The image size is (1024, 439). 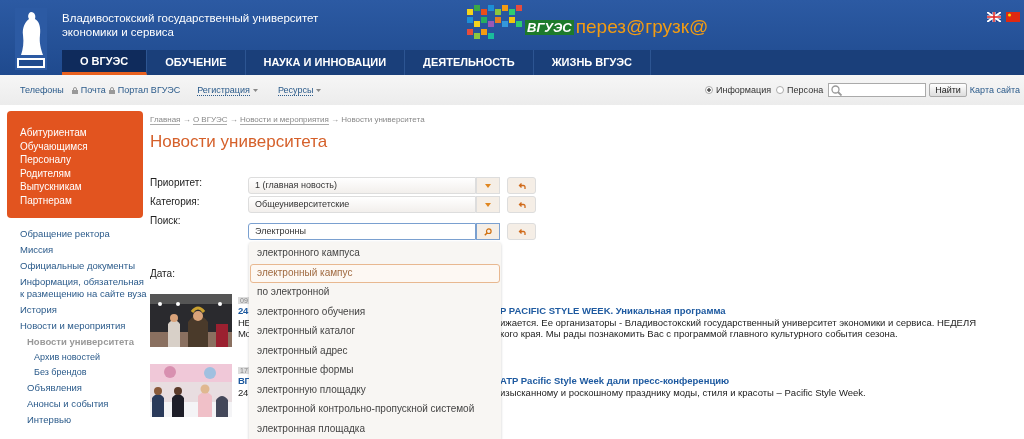 I want to click on sidebar-link: Объявления, so click(x=88, y=388).